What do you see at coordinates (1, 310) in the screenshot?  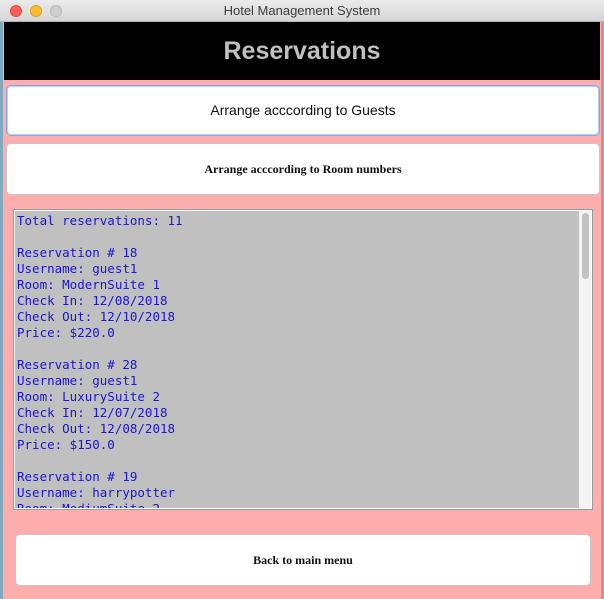 I see `window-left-edge` at bounding box center [1, 310].